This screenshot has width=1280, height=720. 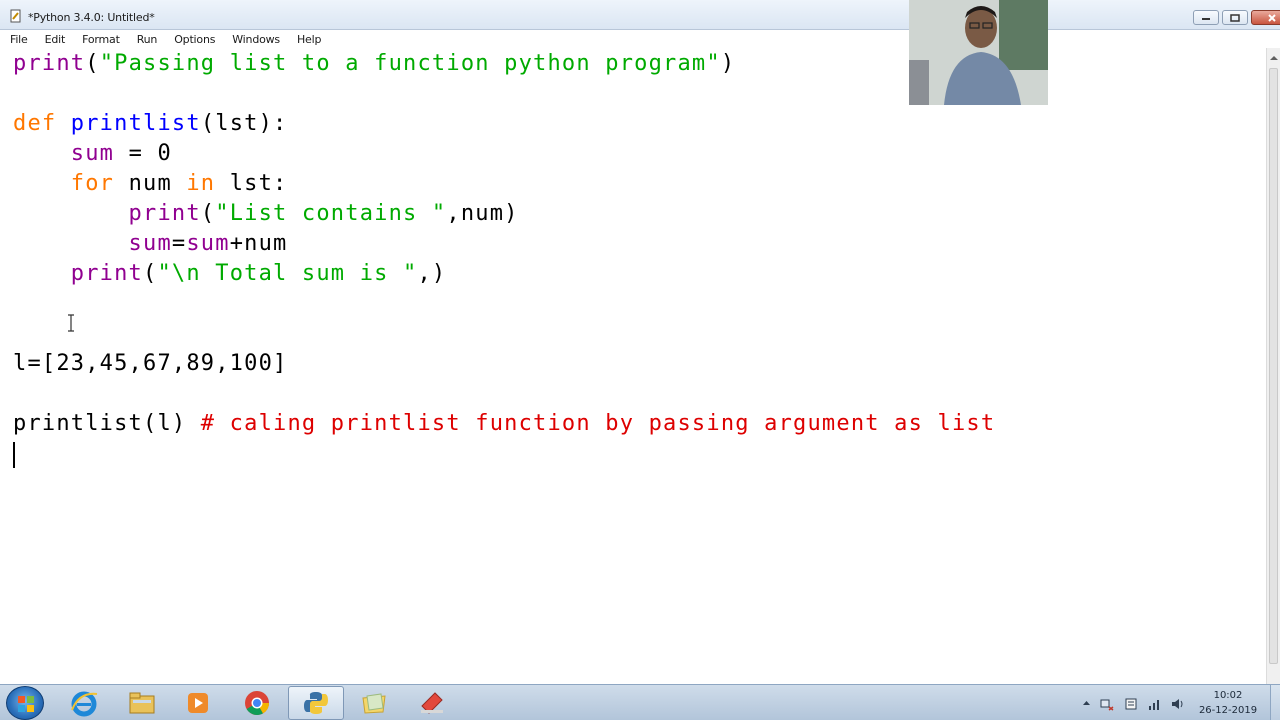 I want to click on python-icon, so click(x=316, y=703).